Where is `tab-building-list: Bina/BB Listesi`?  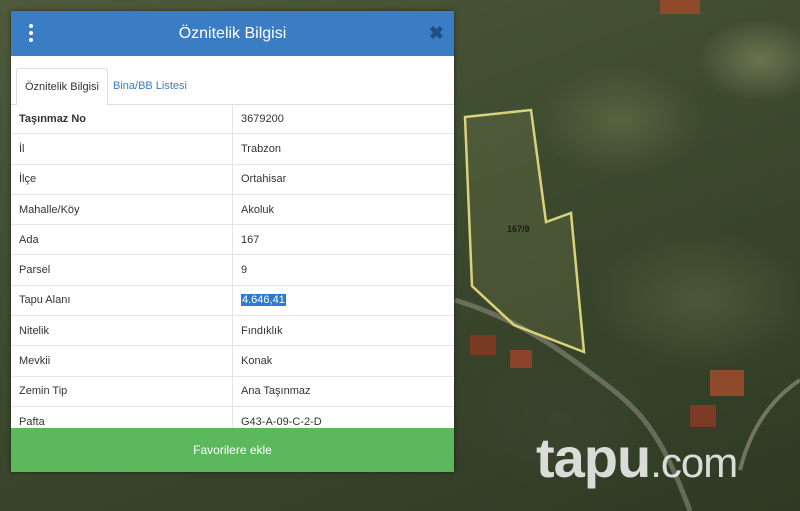 tab-building-list: Bina/BB Listesi is located at coordinates (150, 86).